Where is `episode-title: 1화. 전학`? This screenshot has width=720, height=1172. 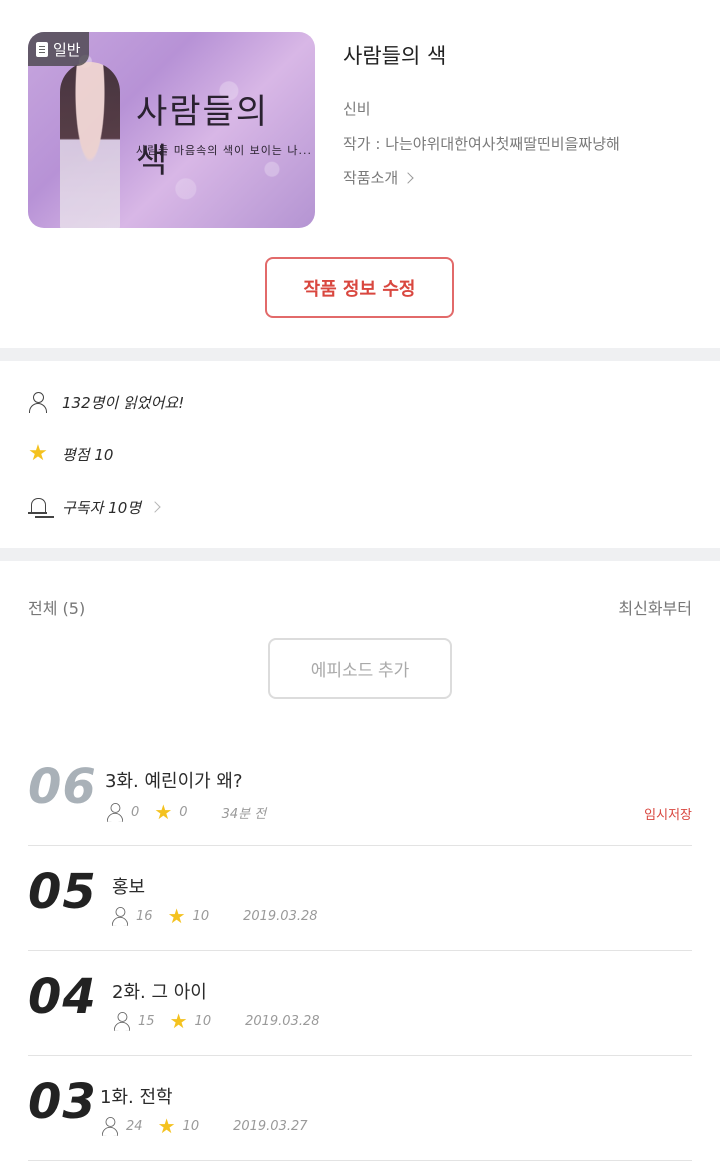 episode-title: 1화. 전학 is located at coordinates (136, 1097).